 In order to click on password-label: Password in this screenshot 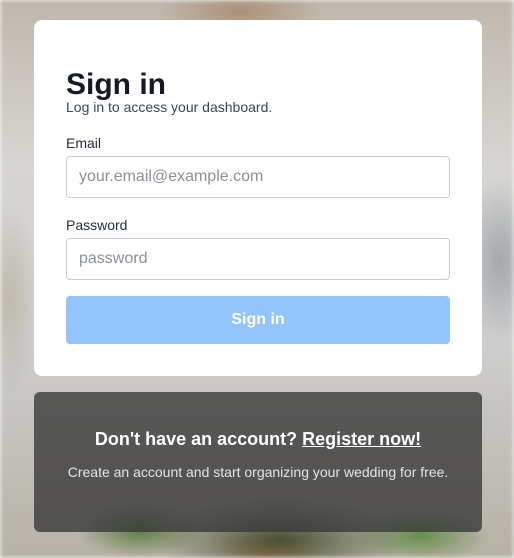, I will do `click(97, 225)`.